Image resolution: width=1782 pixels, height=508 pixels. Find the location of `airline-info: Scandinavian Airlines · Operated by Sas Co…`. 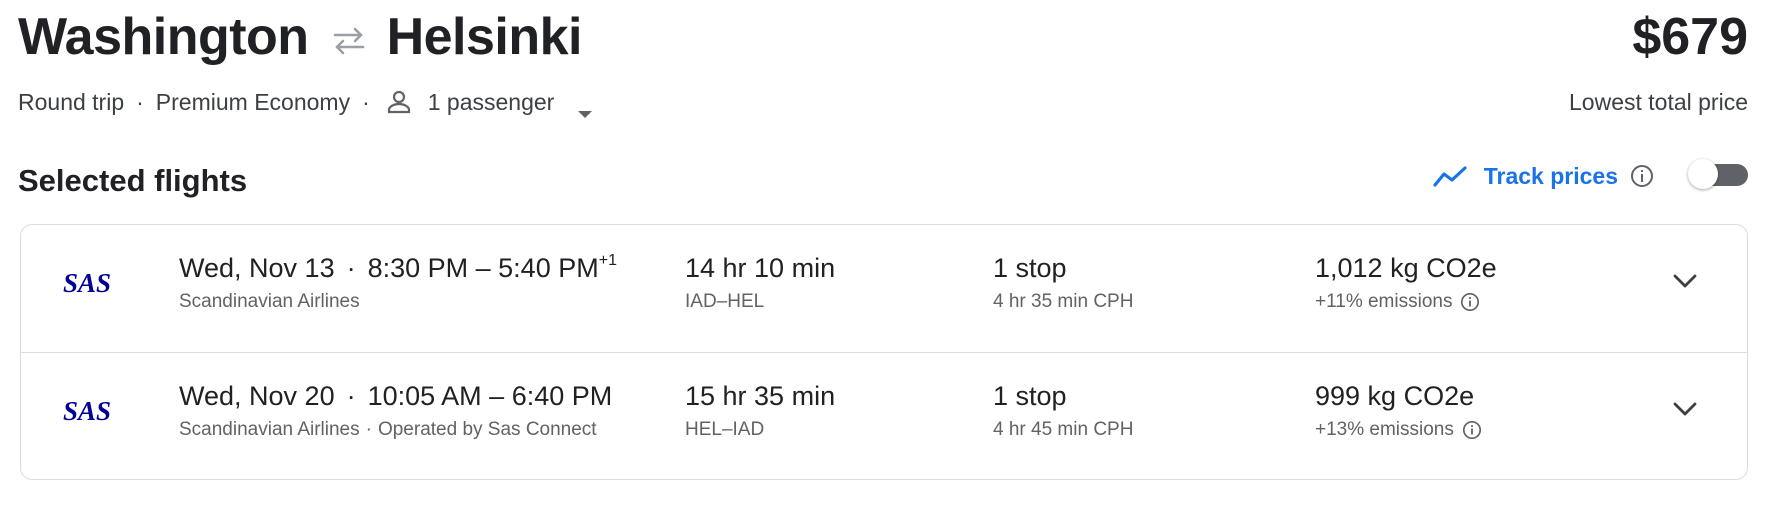

airline-info: Scandinavian Airlines · Operated by Sas Co… is located at coordinates (388, 430).